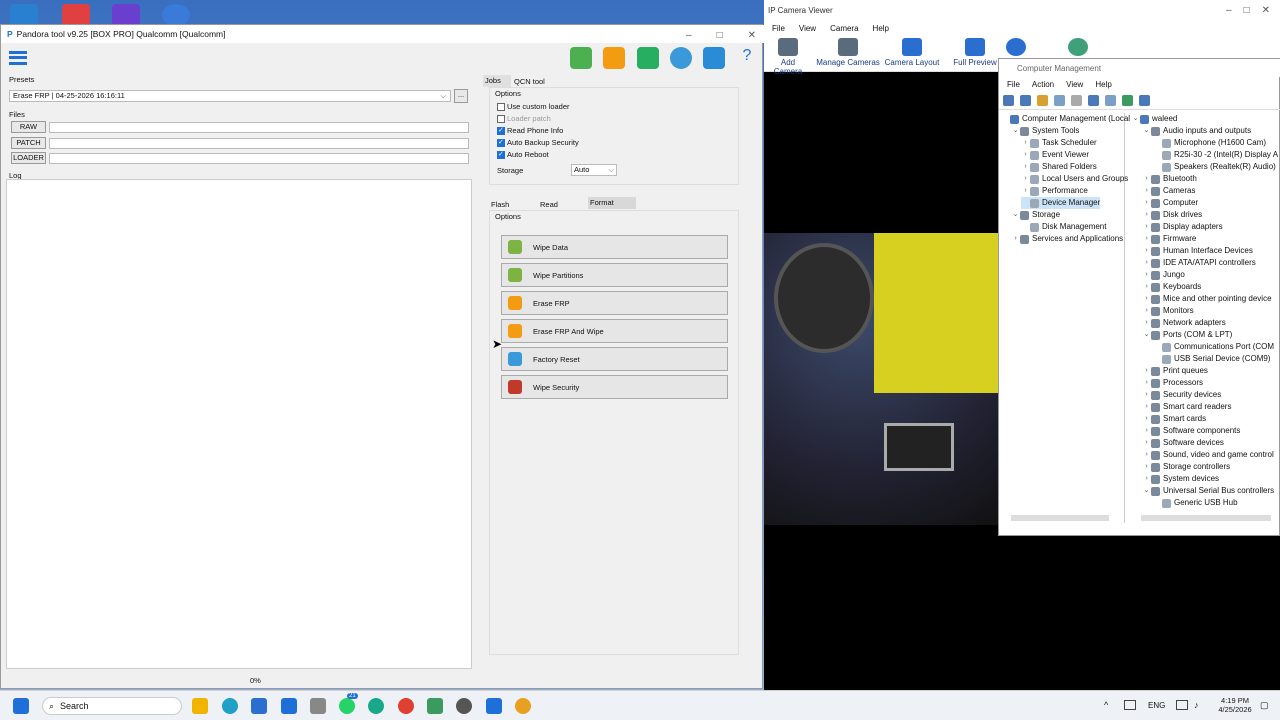  Describe the element at coordinates (1163, 275) in the screenshot. I see `tree-item: › Jungo` at that location.